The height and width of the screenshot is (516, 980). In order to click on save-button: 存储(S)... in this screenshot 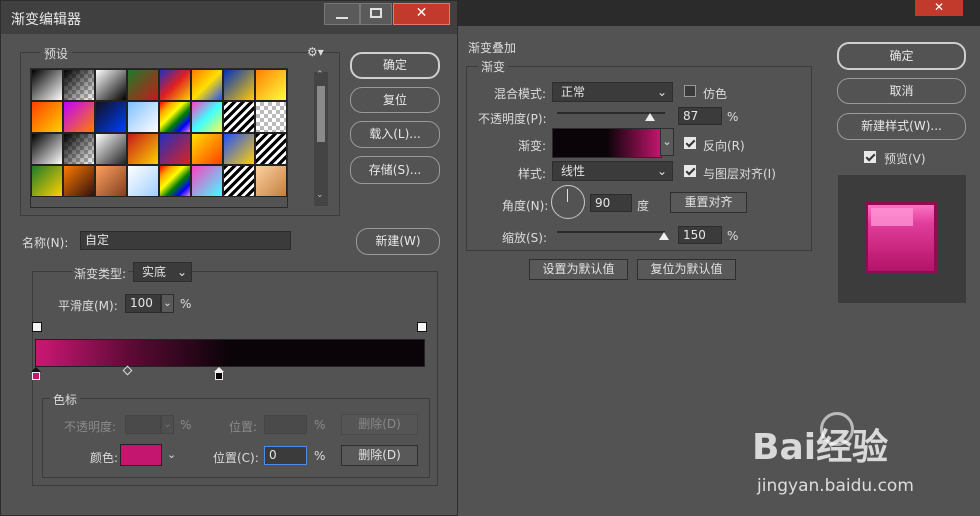, I will do `click(395, 170)`.